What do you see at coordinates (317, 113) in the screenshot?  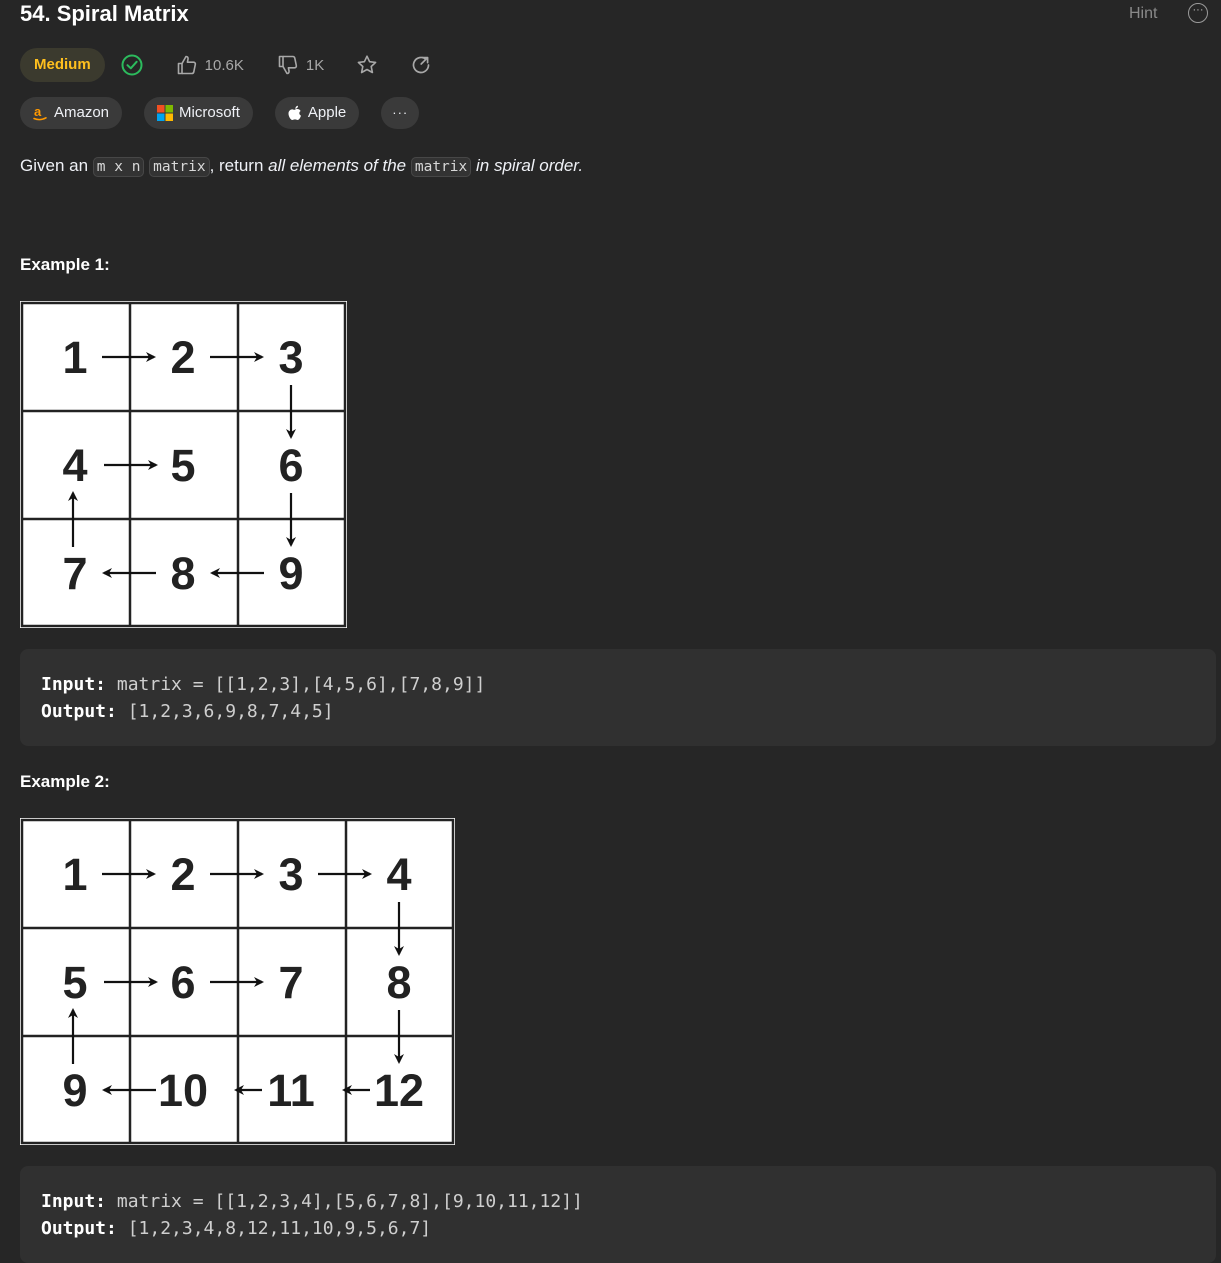 I see `company-tag-apple: Apple` at bounding box center [317, 113].